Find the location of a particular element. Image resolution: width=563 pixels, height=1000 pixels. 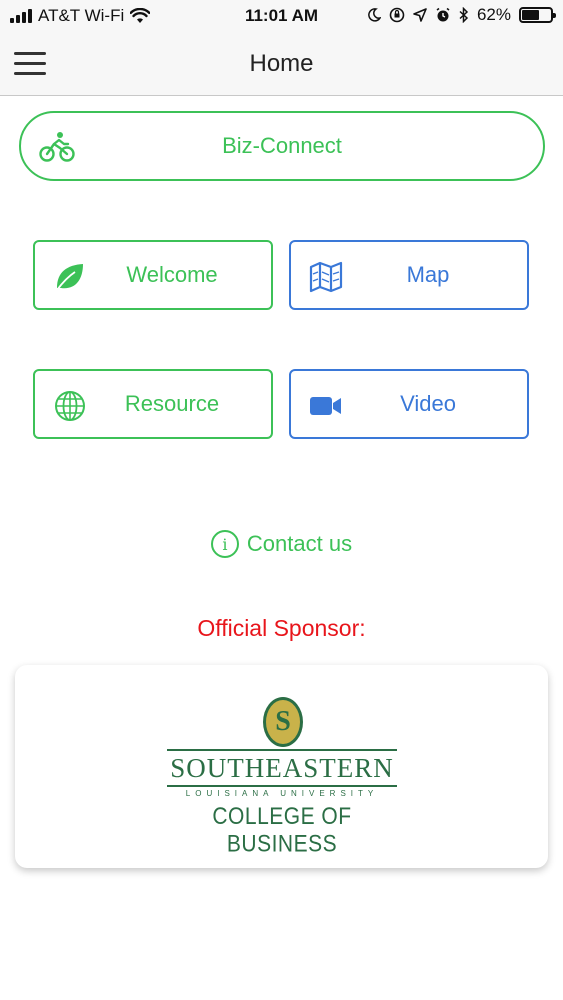

battery-icon is located at coordinates (537, 15).